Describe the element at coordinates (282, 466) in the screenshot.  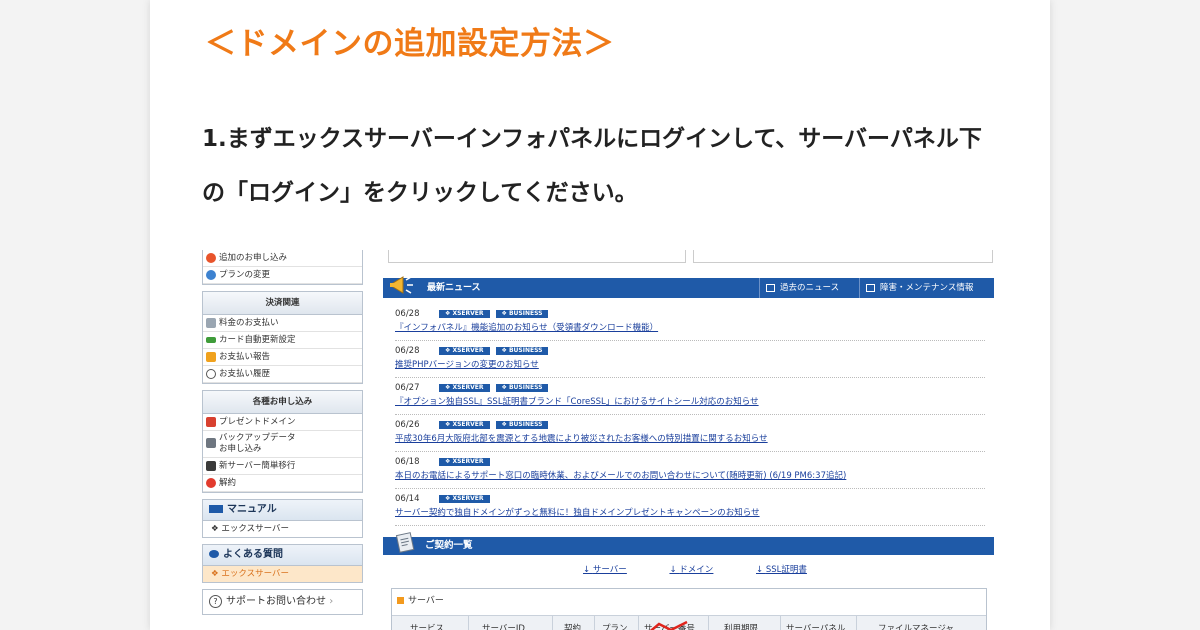
I see `sidebar-item-server-migration: 新サーバー簡単移行` at that location.